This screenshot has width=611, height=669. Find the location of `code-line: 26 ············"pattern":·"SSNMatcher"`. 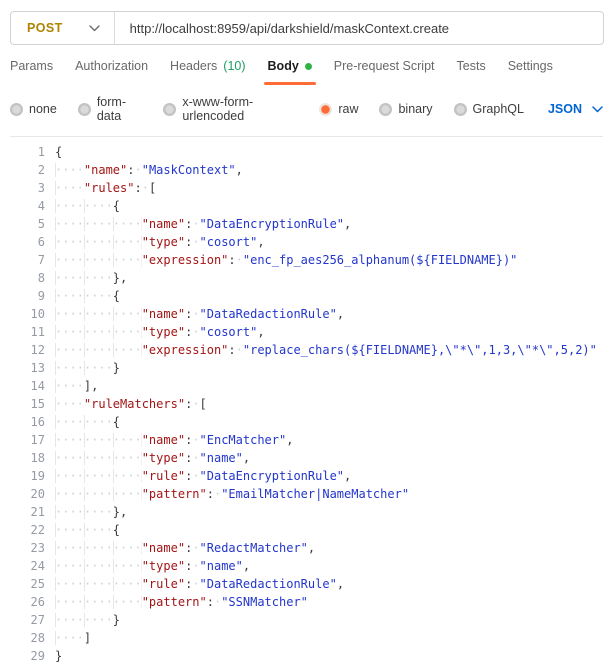

code-line: 26 ············"pattern":·"SSNMatcher" is located at coordinates (305, 602).